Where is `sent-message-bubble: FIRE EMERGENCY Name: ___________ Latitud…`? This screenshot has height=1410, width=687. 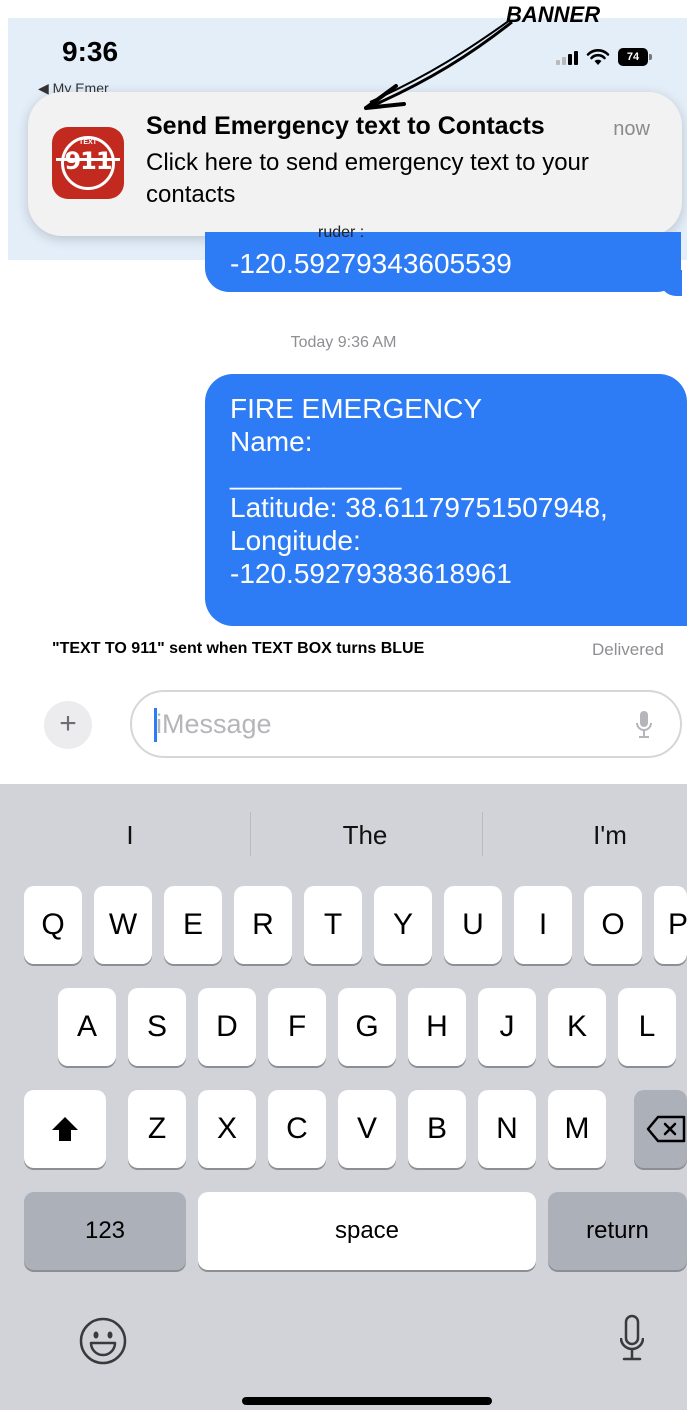
sent-message-bubble: FIRE EMERGENCY Name: ___________ Latitud… is located at coordinates (446, 500).